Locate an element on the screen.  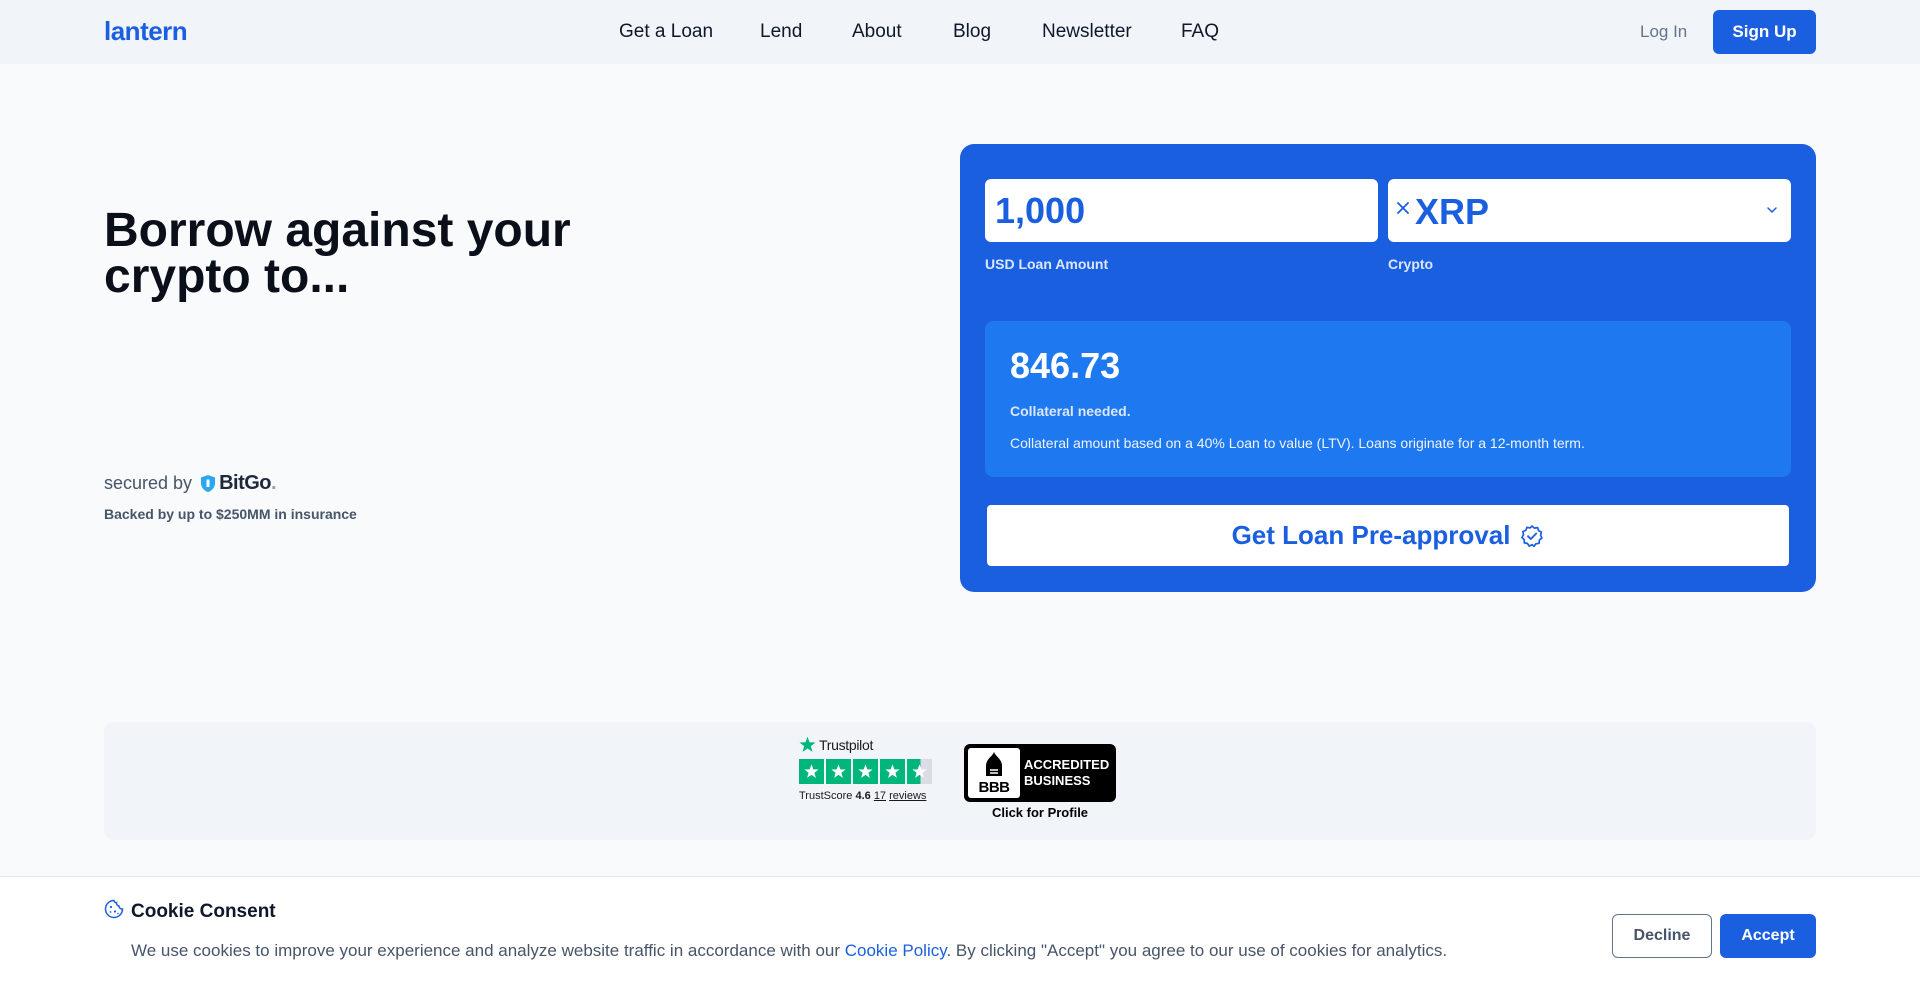
trustpilot-name: Trustpilot is located at coordinates (846, 744).